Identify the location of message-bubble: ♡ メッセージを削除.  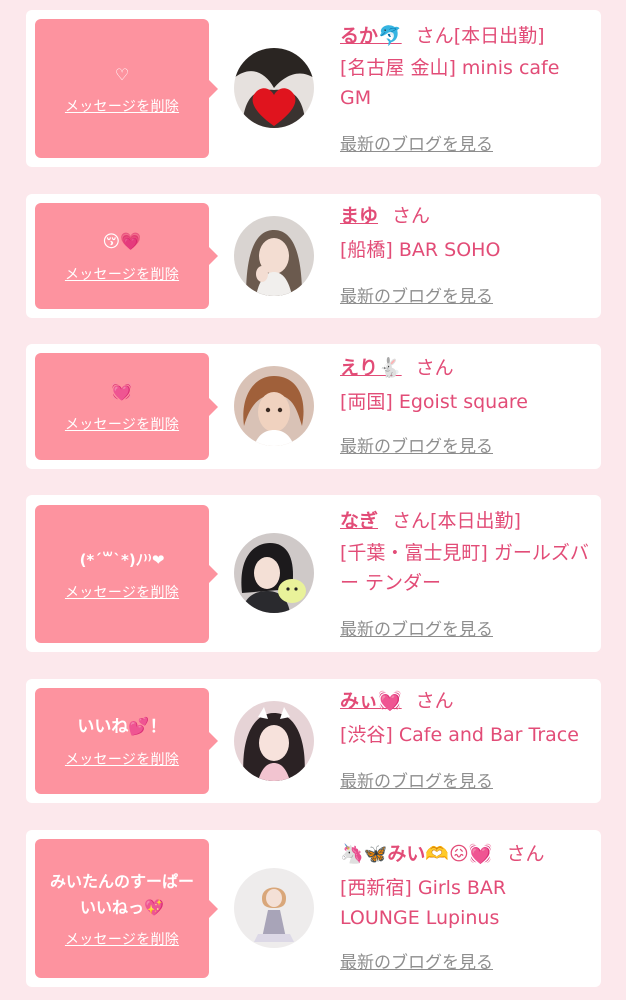
(126, 88).